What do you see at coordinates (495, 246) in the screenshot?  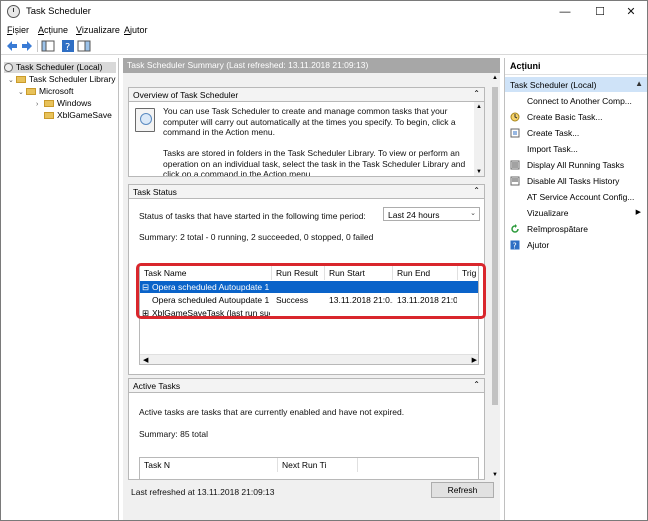 I see `scrollbar-thumb` at bounding box center [495, 246].